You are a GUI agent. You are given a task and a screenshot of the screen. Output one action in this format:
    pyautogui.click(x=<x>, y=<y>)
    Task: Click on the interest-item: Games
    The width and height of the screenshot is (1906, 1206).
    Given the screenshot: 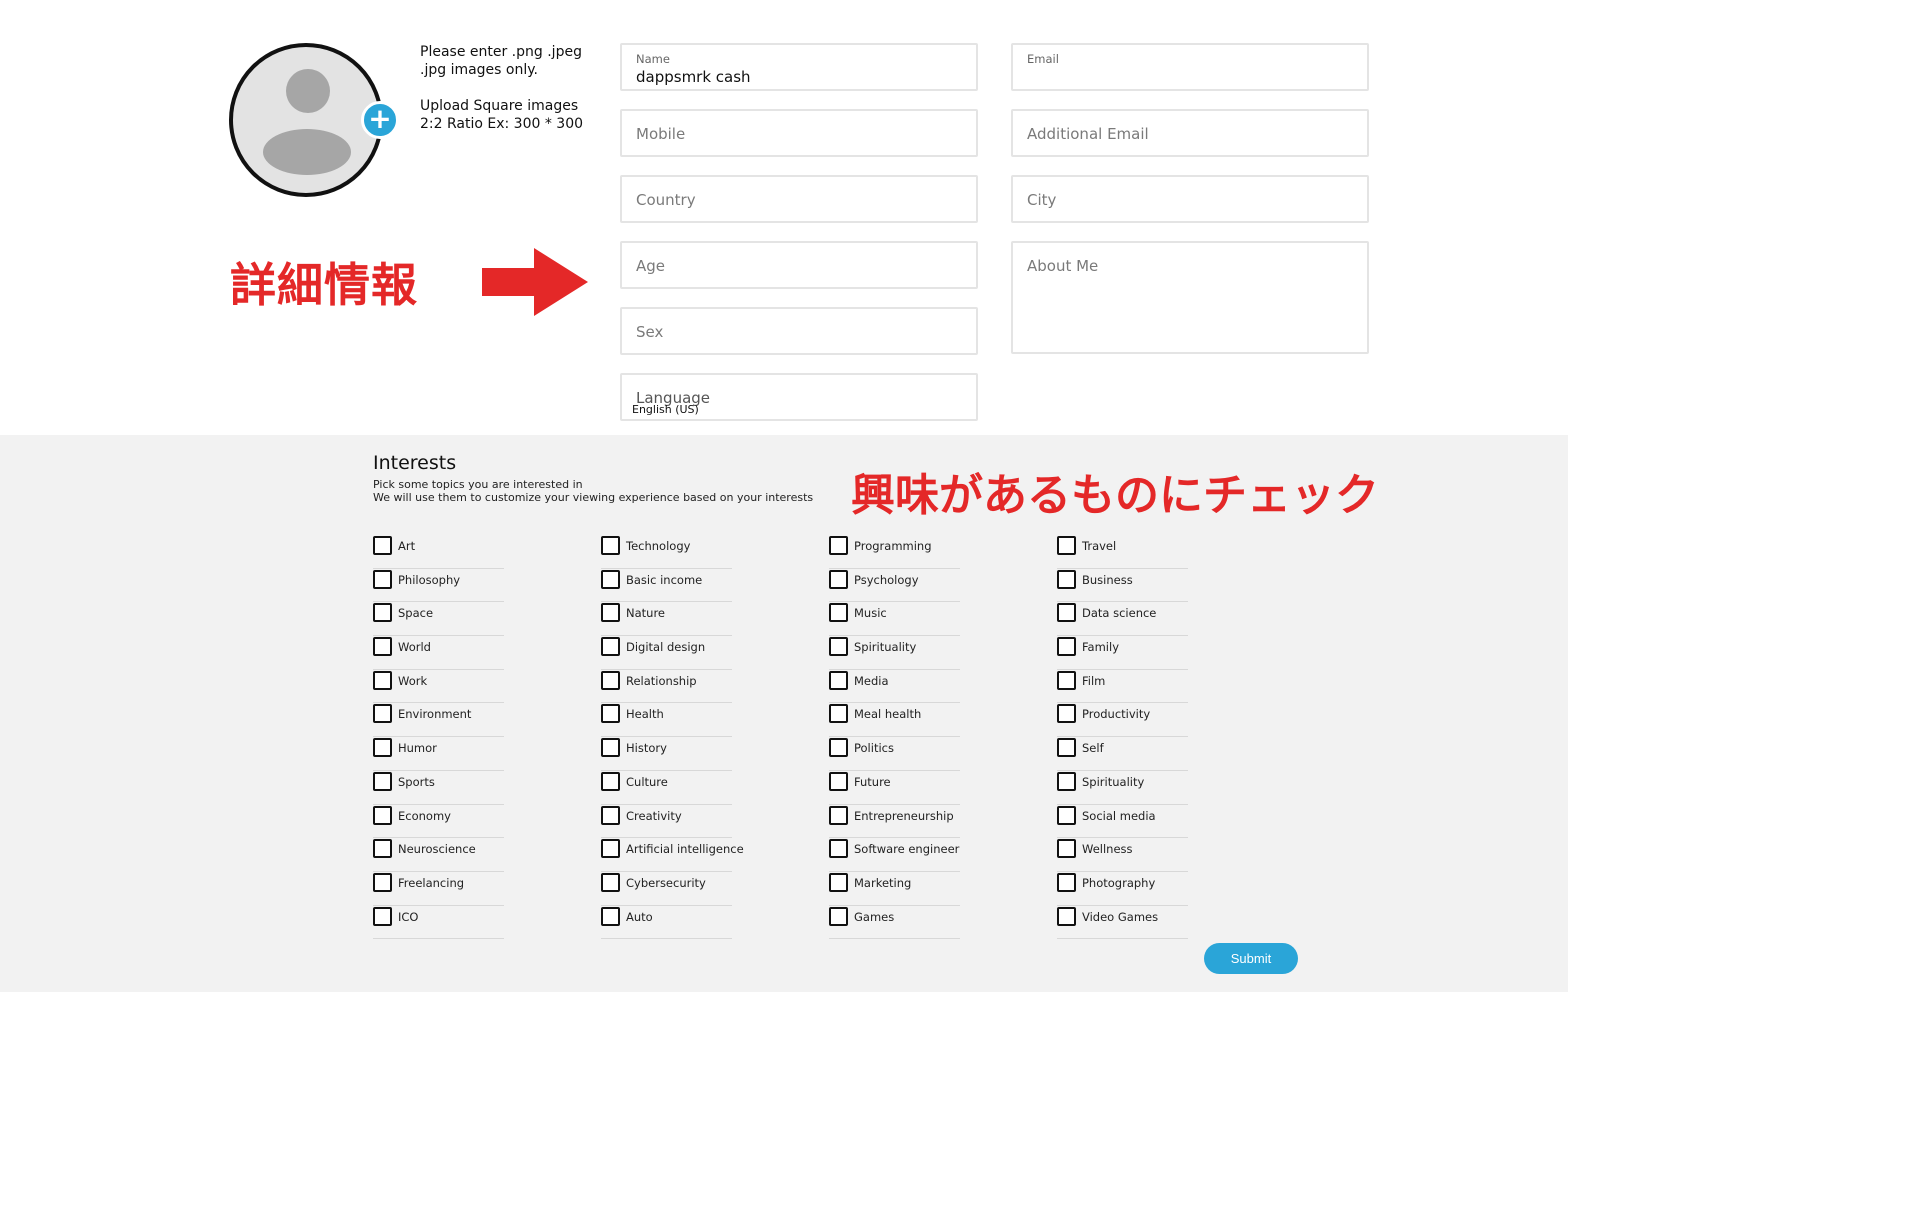 What is the action you would take?
    pyautogui.click(x=894, y=923)
    